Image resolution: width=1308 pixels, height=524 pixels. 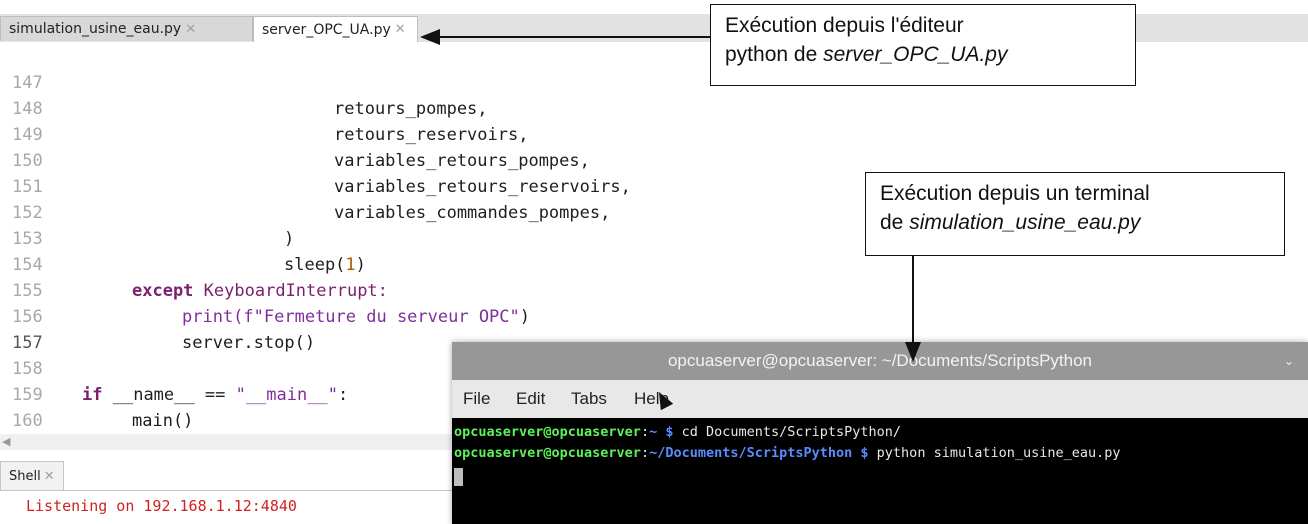 I want to click on arrow-head-left-icon, so click(x=430, y=37).